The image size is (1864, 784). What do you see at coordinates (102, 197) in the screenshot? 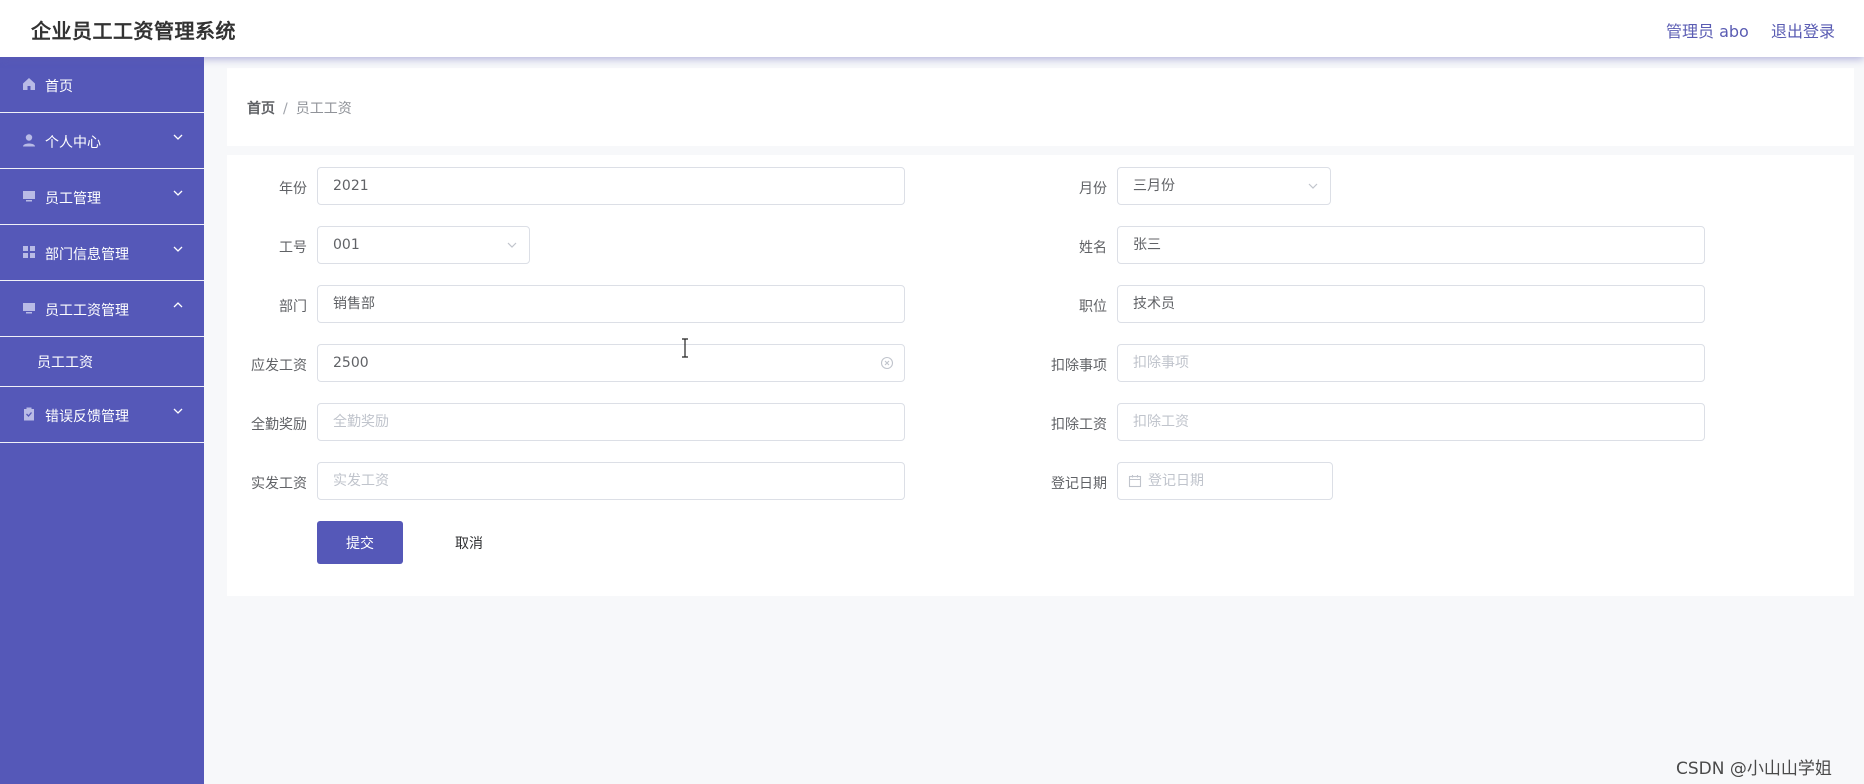
I see `sidebar-item-employee-management: 员工管理` at bounding box center [102, 197].